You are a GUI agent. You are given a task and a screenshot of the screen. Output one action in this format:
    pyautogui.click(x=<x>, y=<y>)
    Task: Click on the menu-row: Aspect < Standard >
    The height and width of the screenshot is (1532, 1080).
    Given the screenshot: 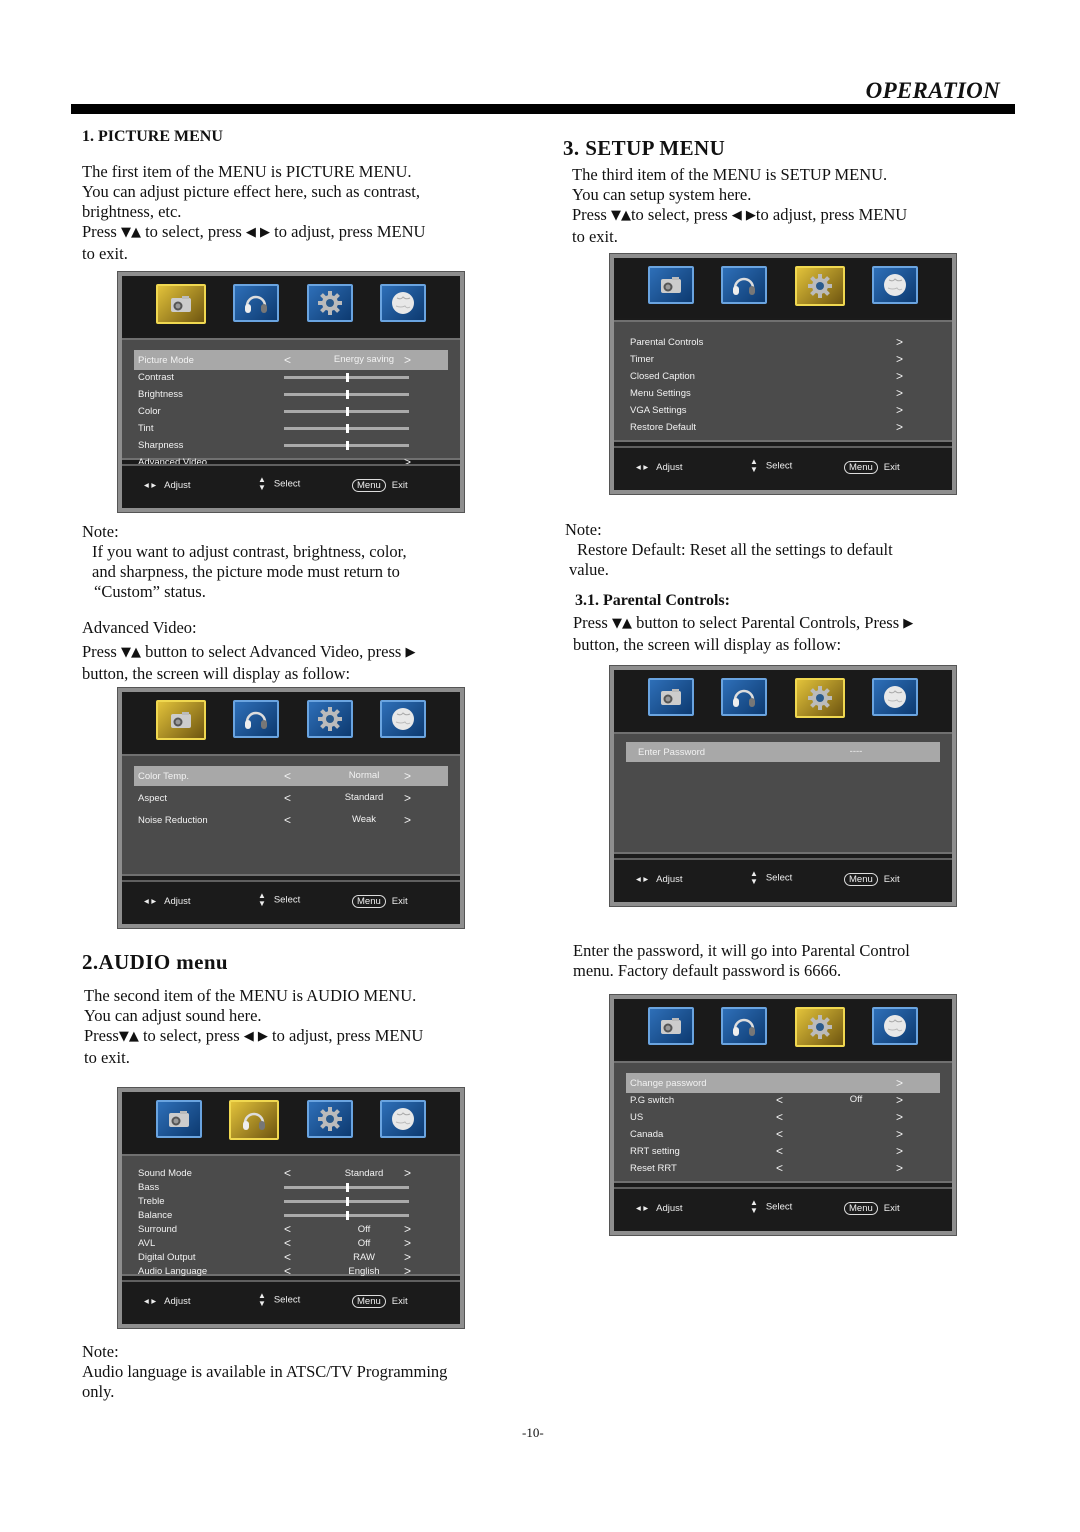 What is the action you would take?
    pyautogui.click(x=291, y=798)
    